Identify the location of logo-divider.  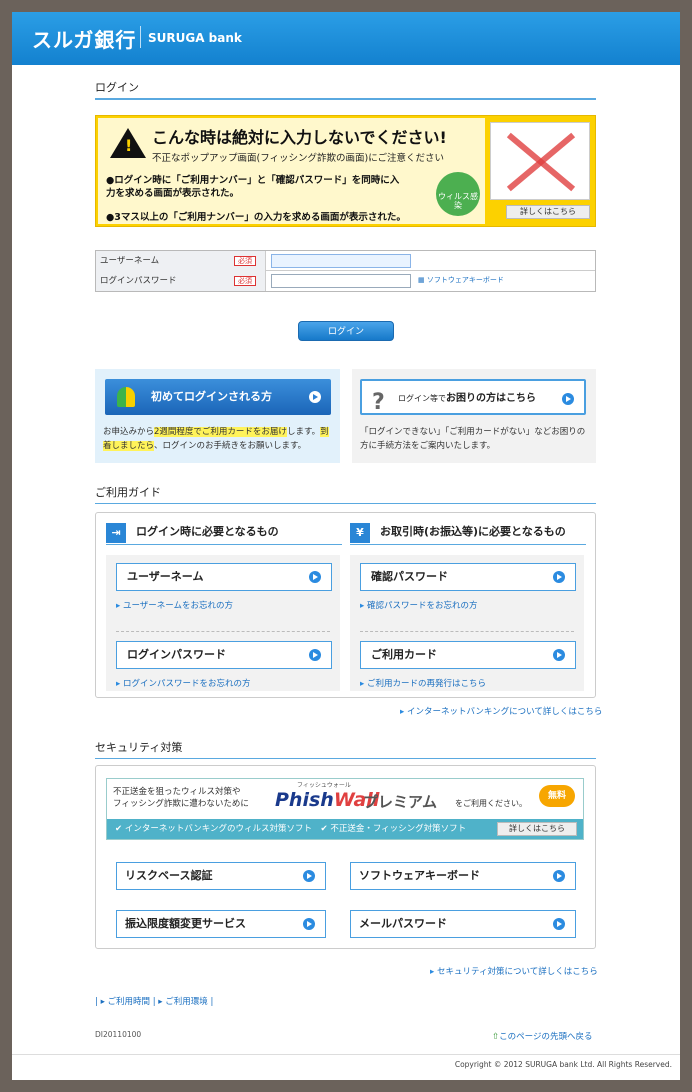
(140, 37).